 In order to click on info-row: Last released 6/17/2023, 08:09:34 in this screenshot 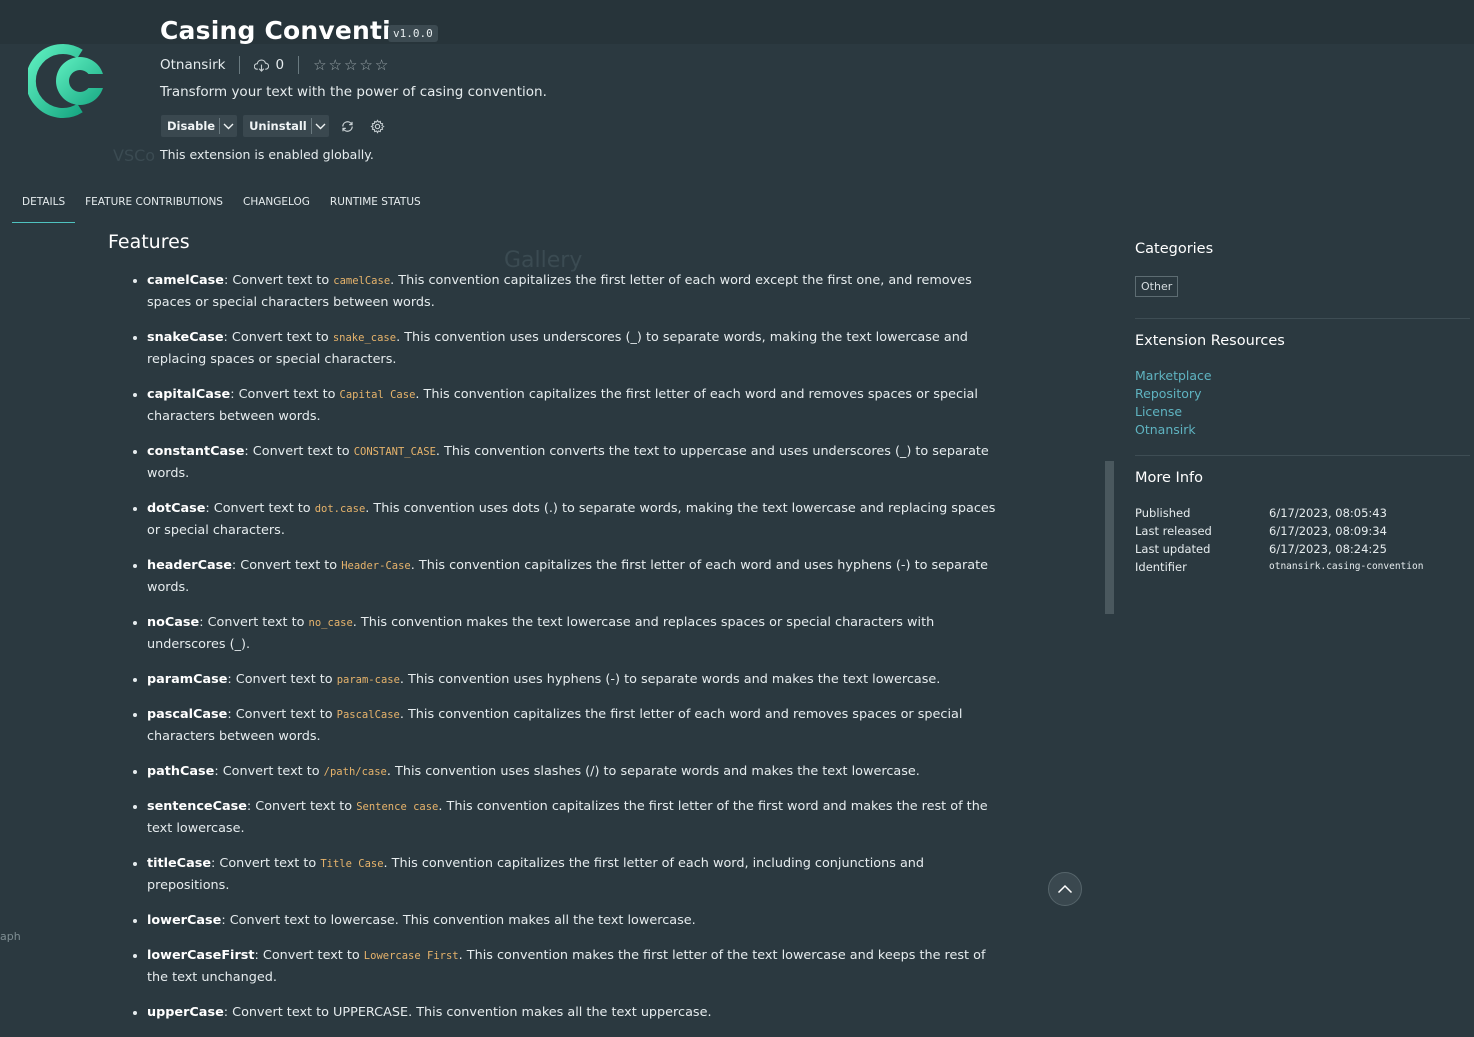, I will do `click(1279, 531)`.